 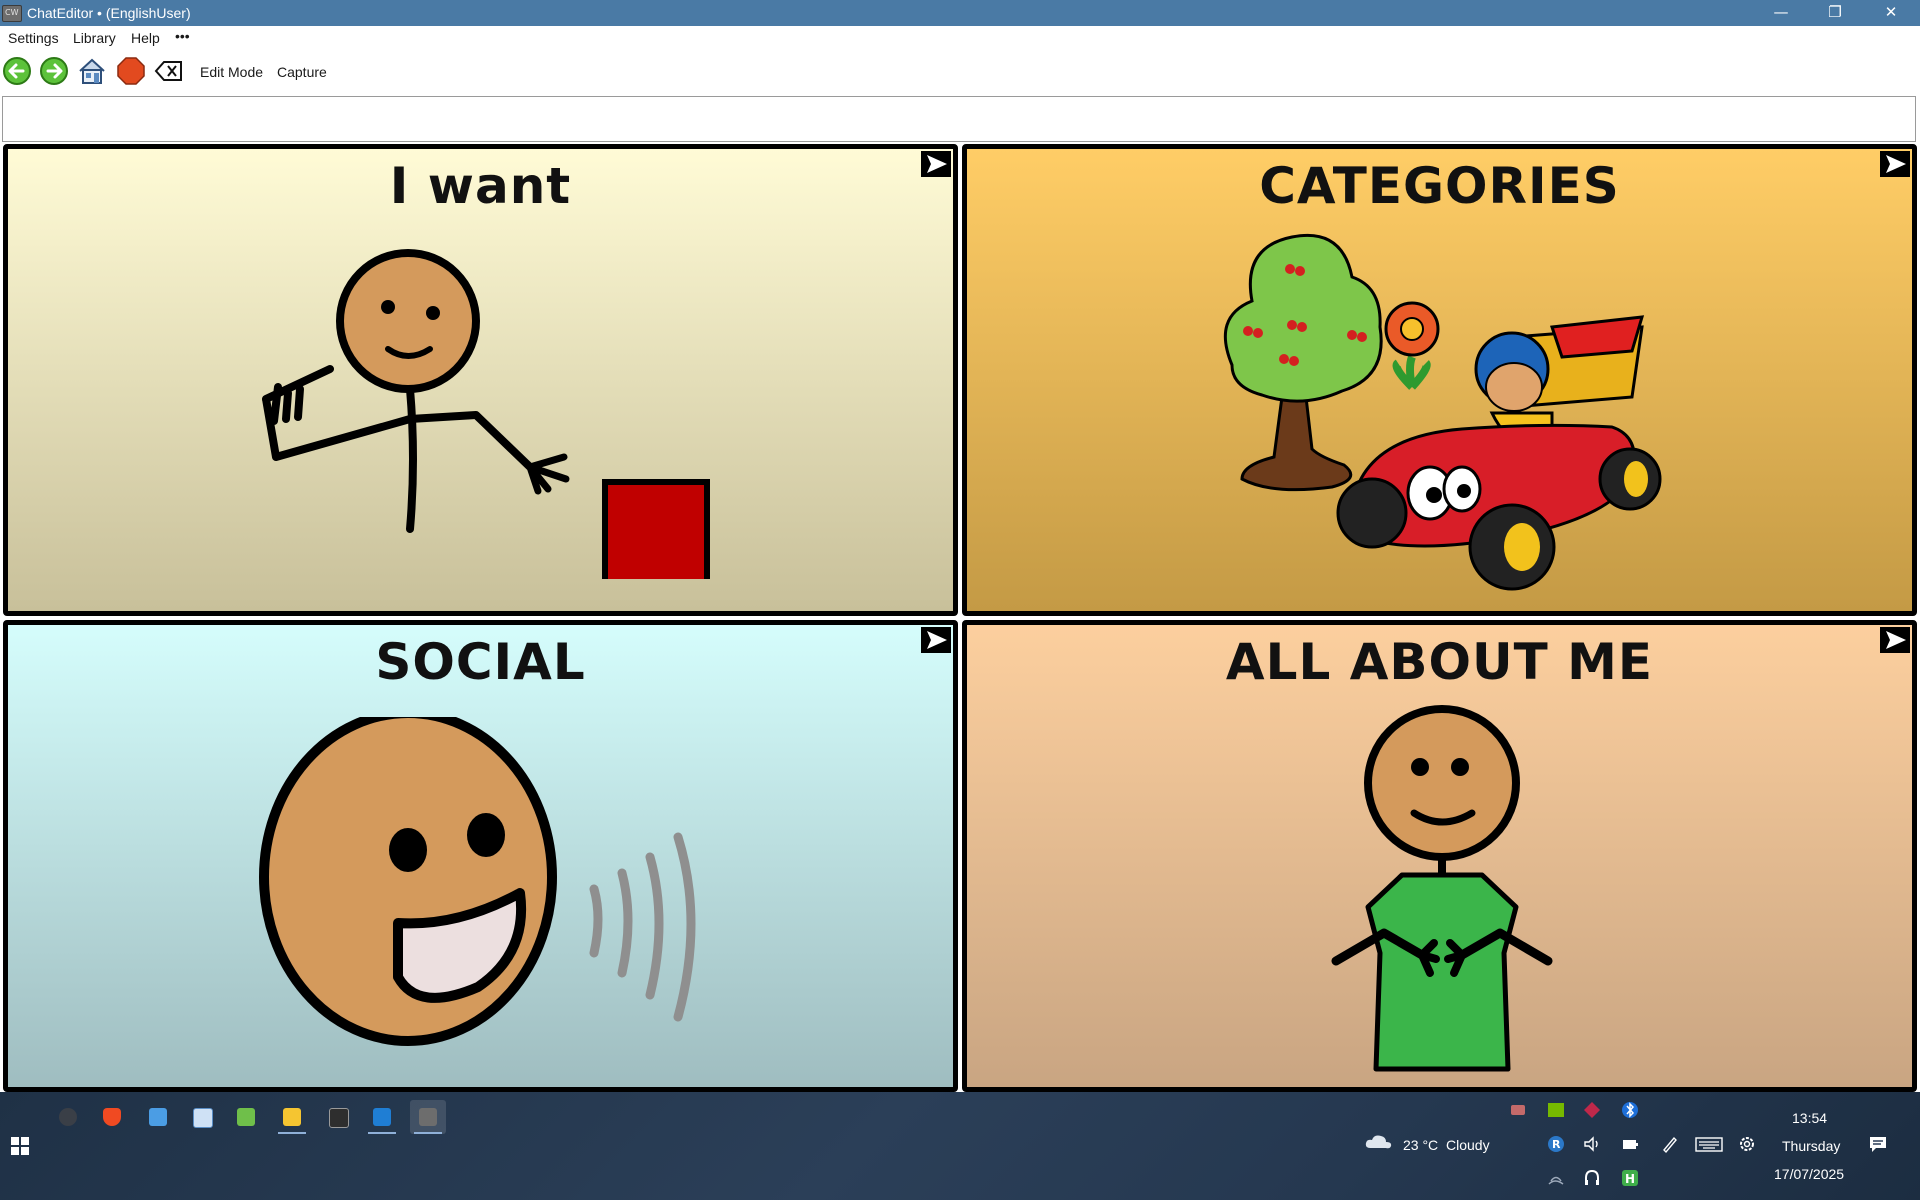 What do you see at coordinates (1630, 1110) in the screenshot?
I see `bluetooth-icon` at bounding box center [1630, 1110].